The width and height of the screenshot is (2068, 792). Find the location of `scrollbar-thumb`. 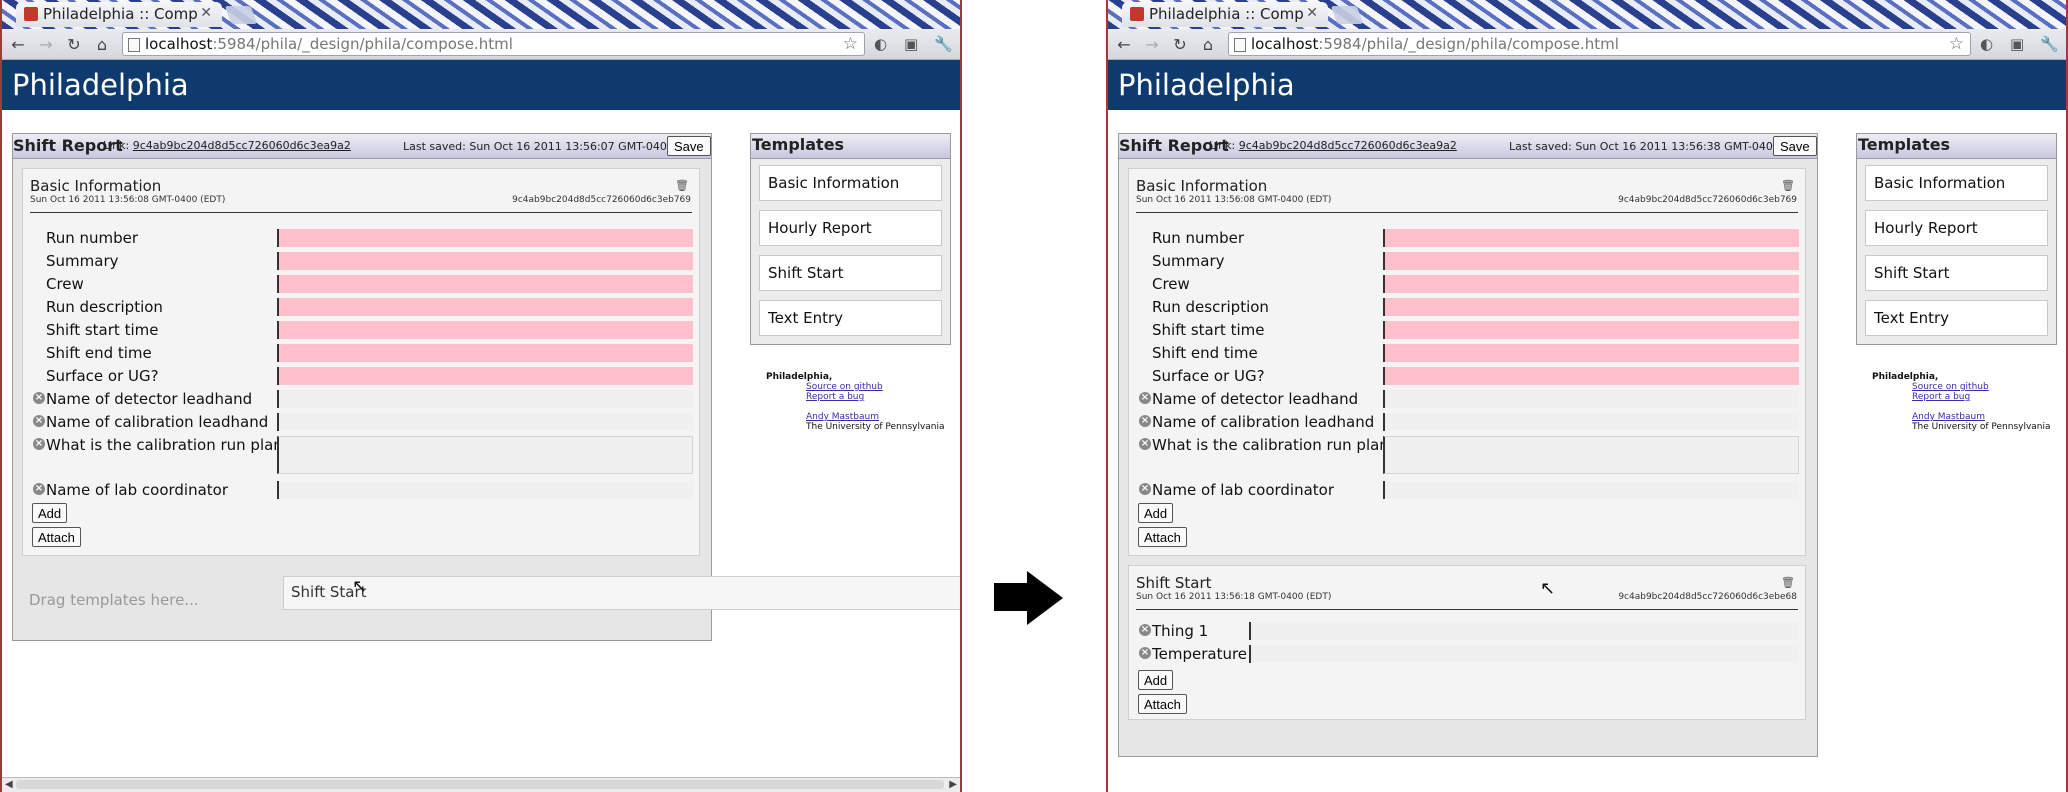

scrollbar-thumb is located at coordinates (480, 784).